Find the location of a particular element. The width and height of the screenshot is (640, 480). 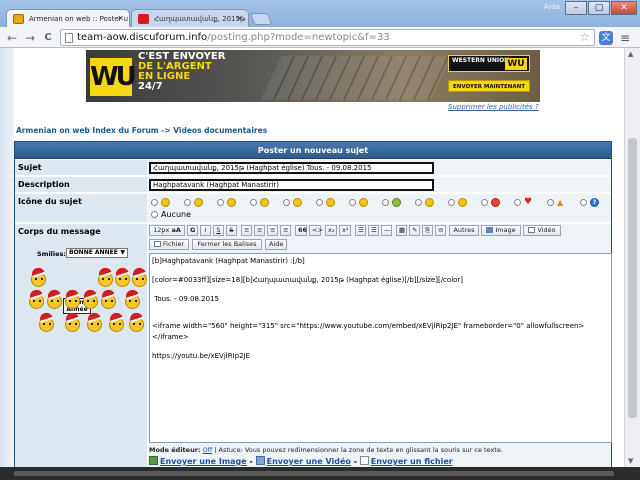

magic-wand-icon: ✎ is located at coordinates (414, 230).